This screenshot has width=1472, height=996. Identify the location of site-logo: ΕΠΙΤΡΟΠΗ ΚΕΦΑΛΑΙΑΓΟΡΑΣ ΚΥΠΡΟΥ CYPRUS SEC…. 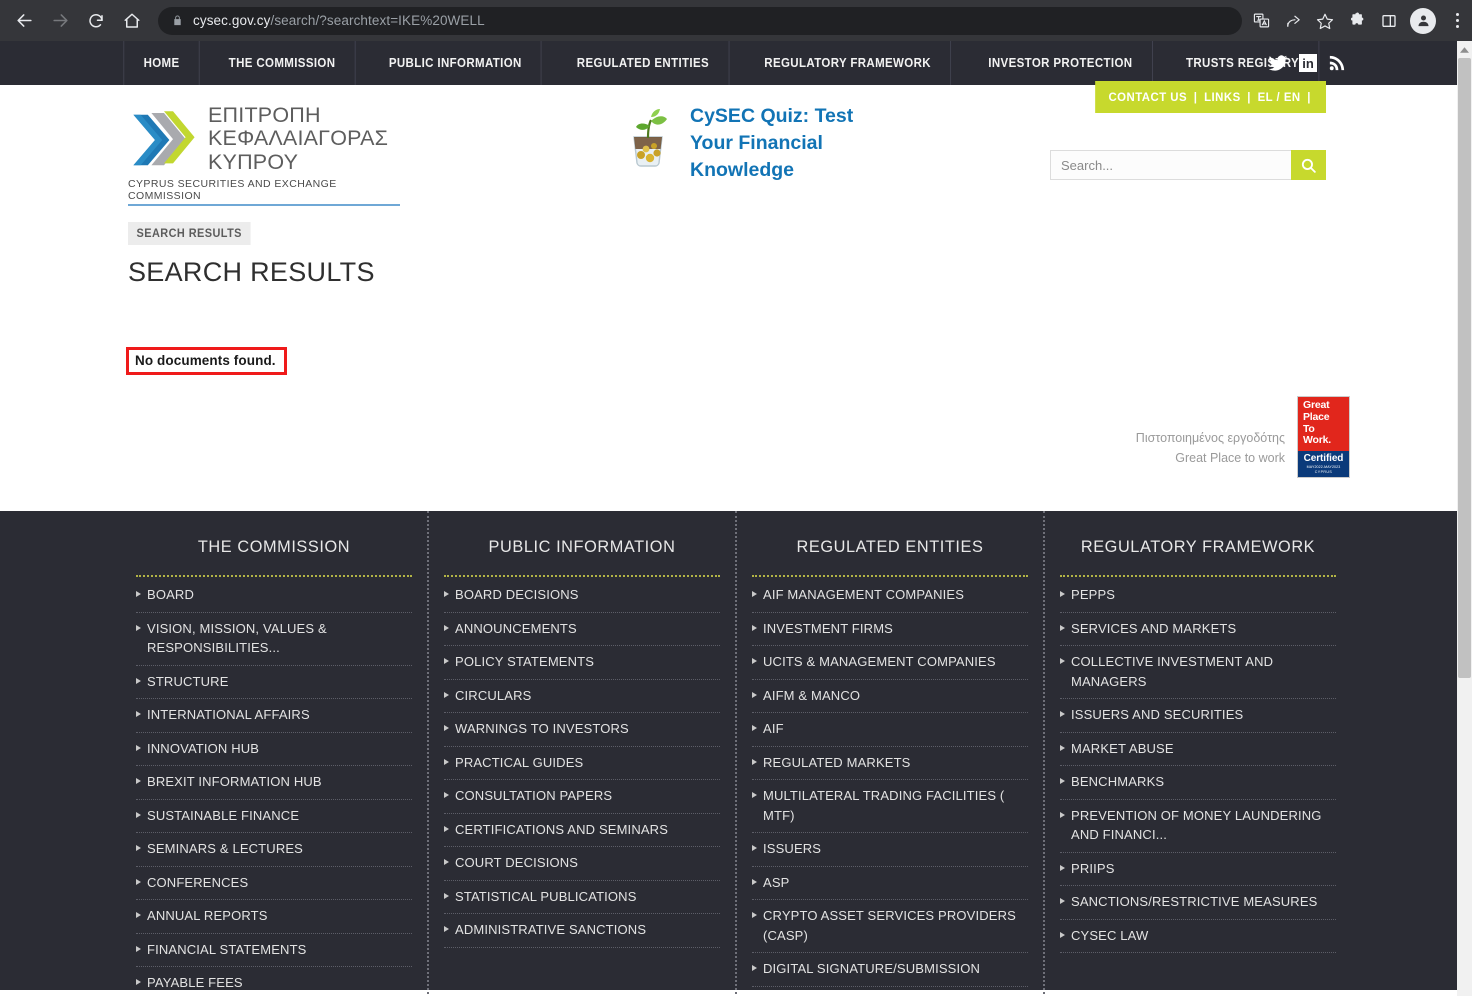
(264, 154).